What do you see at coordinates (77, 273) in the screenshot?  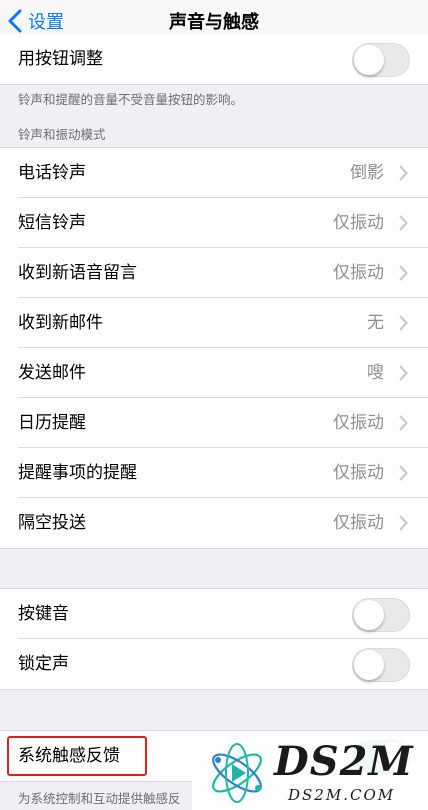 I see `row-label: 收到新语音留言` at bounding box center [77, 273].